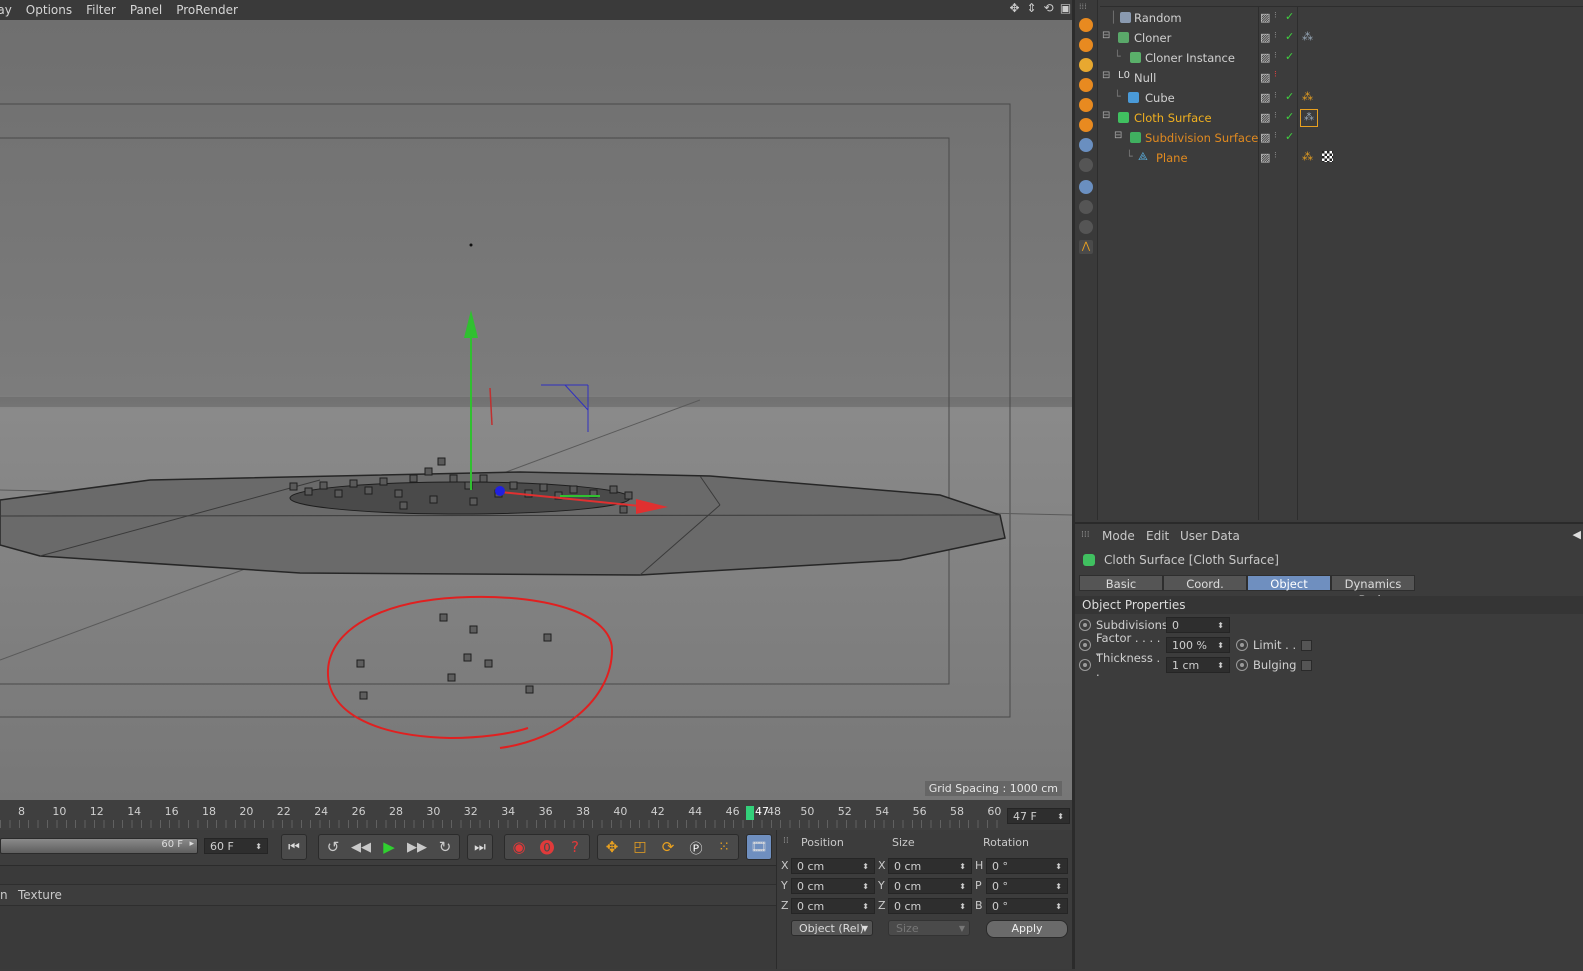 This screenshot has height=971, width=1583. Describe the element at coordinates (832, 928) in the screenshot. I see `coordinate-mode-dropdown: Object (Rel) ▼` at that location.